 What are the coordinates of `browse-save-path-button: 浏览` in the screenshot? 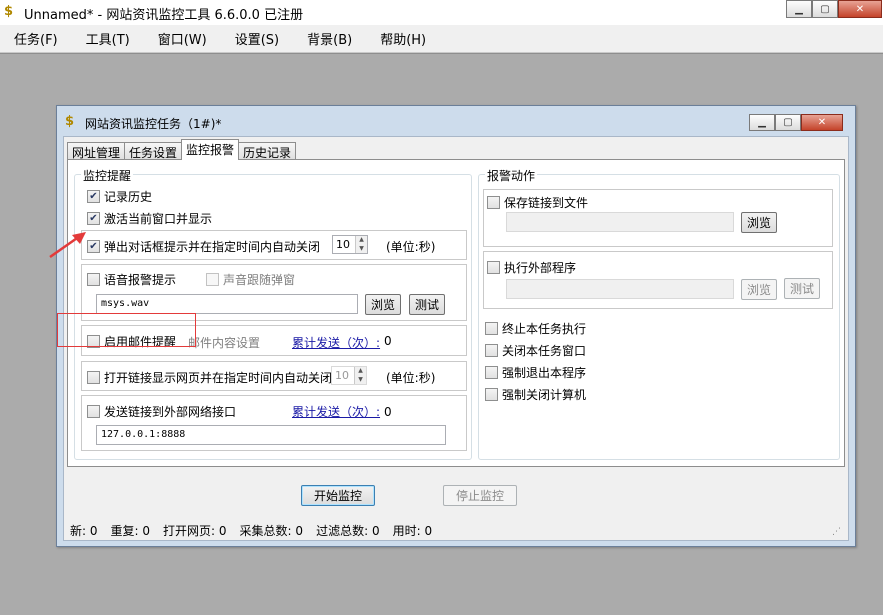 It's located at (759, 222).